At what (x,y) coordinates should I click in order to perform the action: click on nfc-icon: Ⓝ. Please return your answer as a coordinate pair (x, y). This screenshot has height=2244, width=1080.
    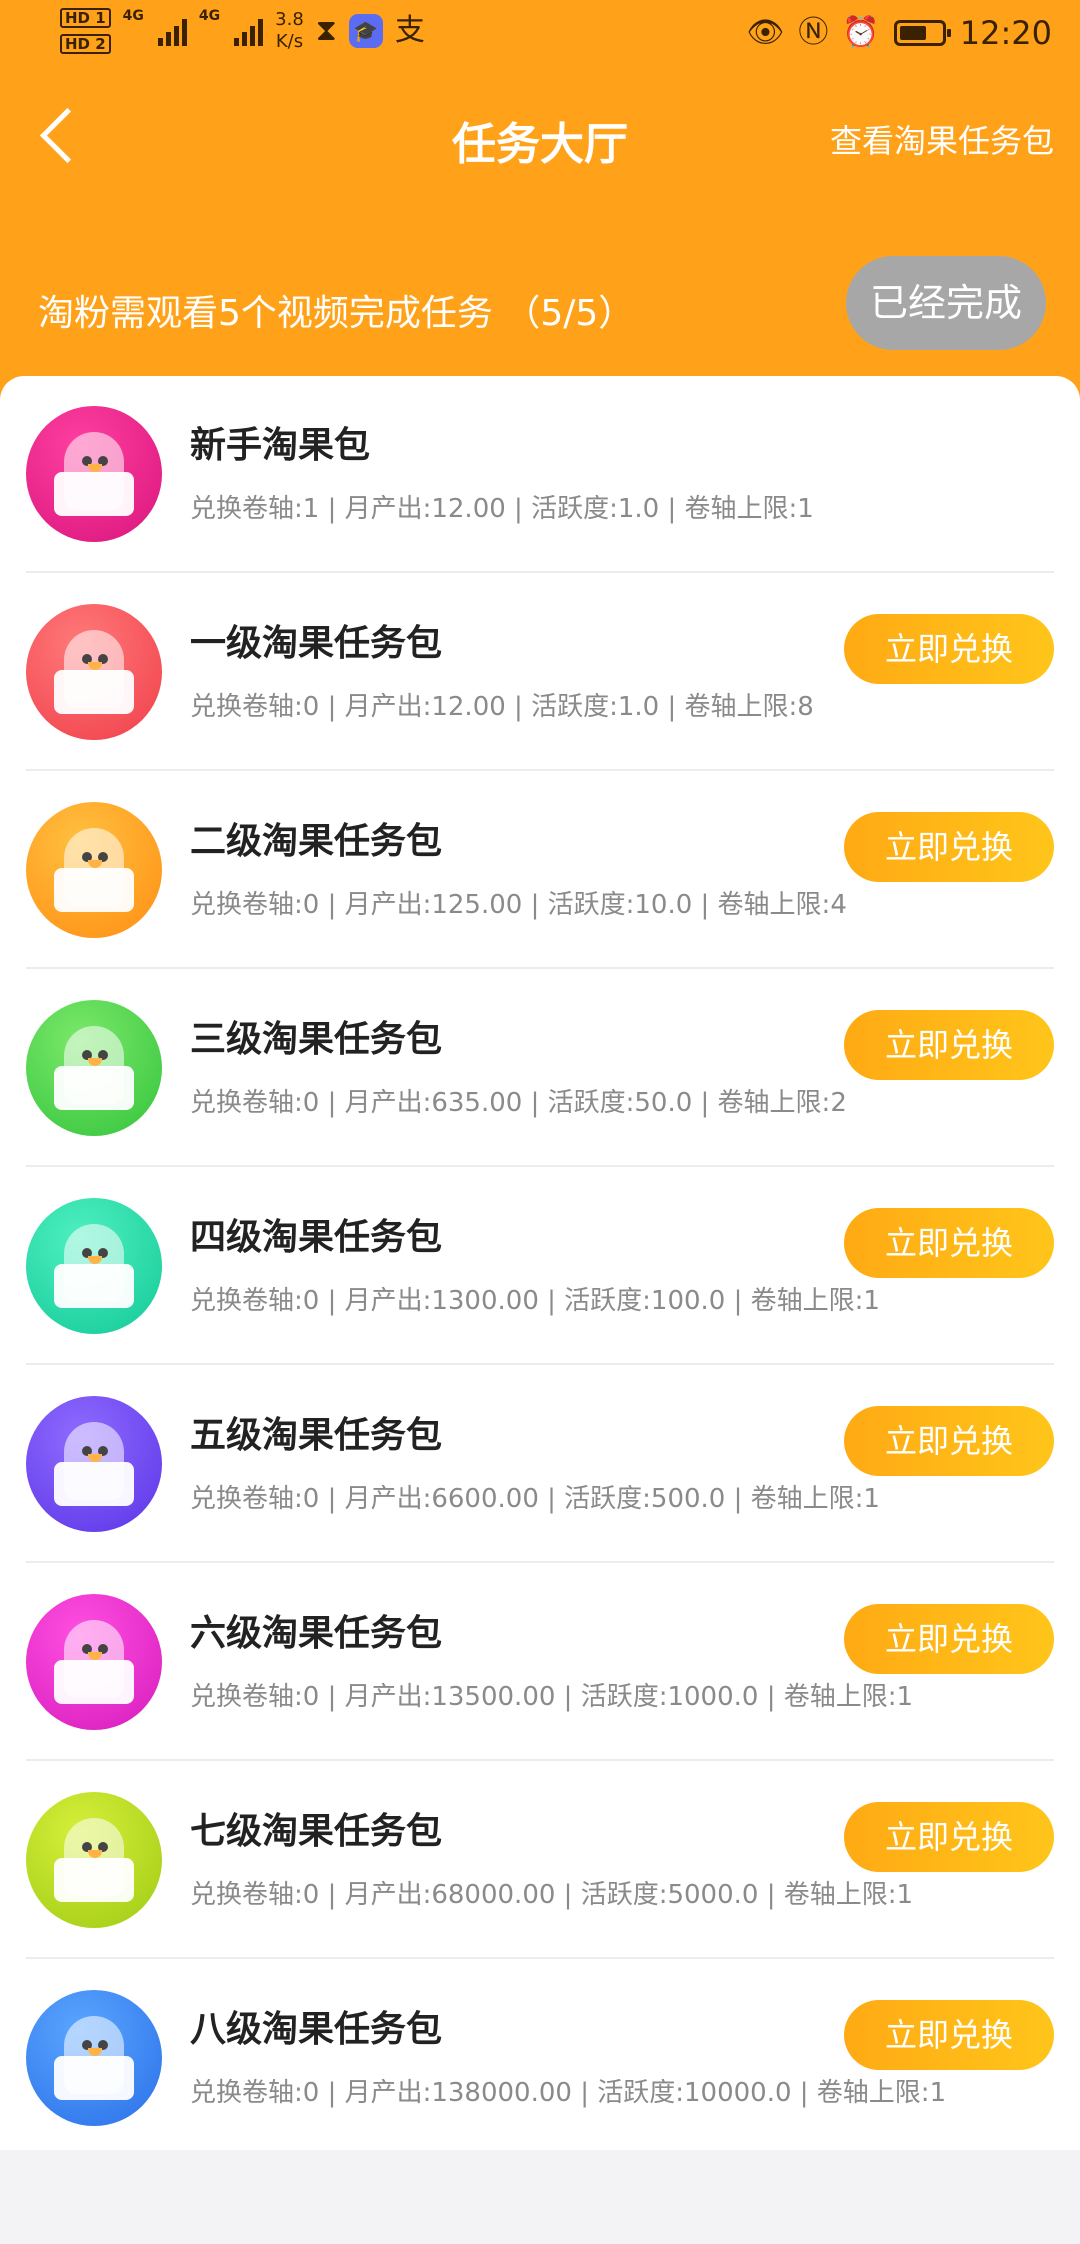
    Looking at the image, I should click on (813, 32).